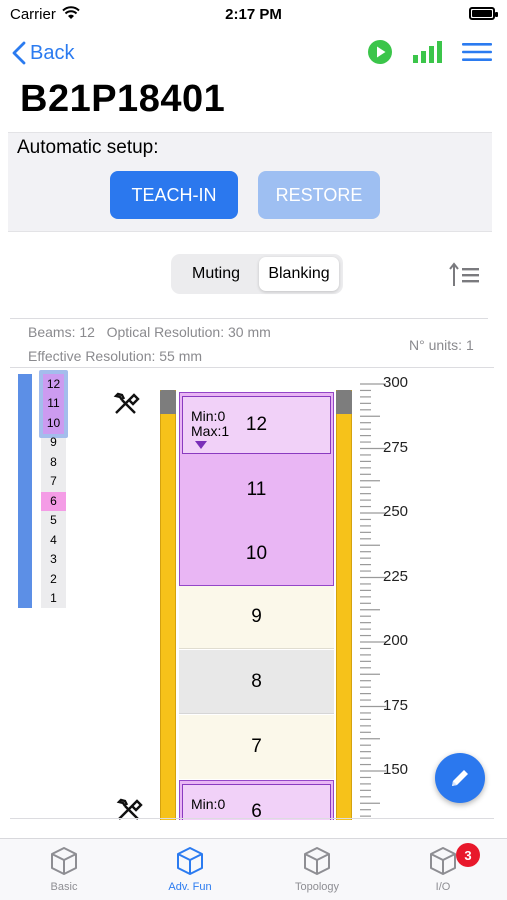 This screenshot has width=507, height=900. What do you see at coordinates (256, 747) in the screenshot?
I see `beam-cell: 7` at bounding box center [256, 747].